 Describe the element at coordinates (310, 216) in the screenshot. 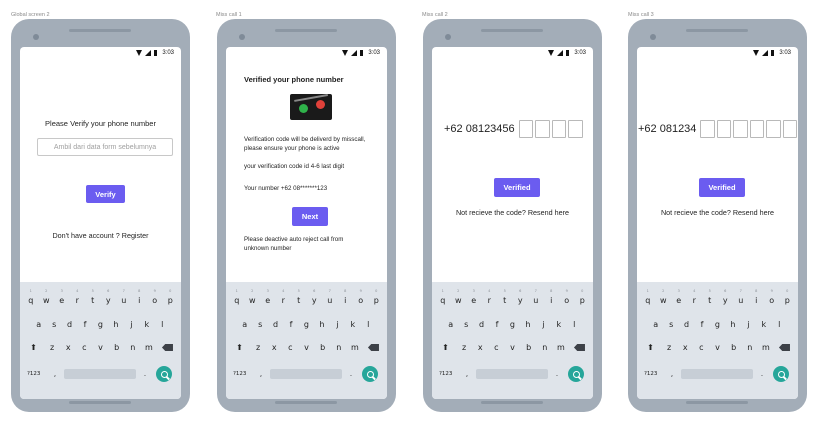

I see `next-button: Next` at that location.